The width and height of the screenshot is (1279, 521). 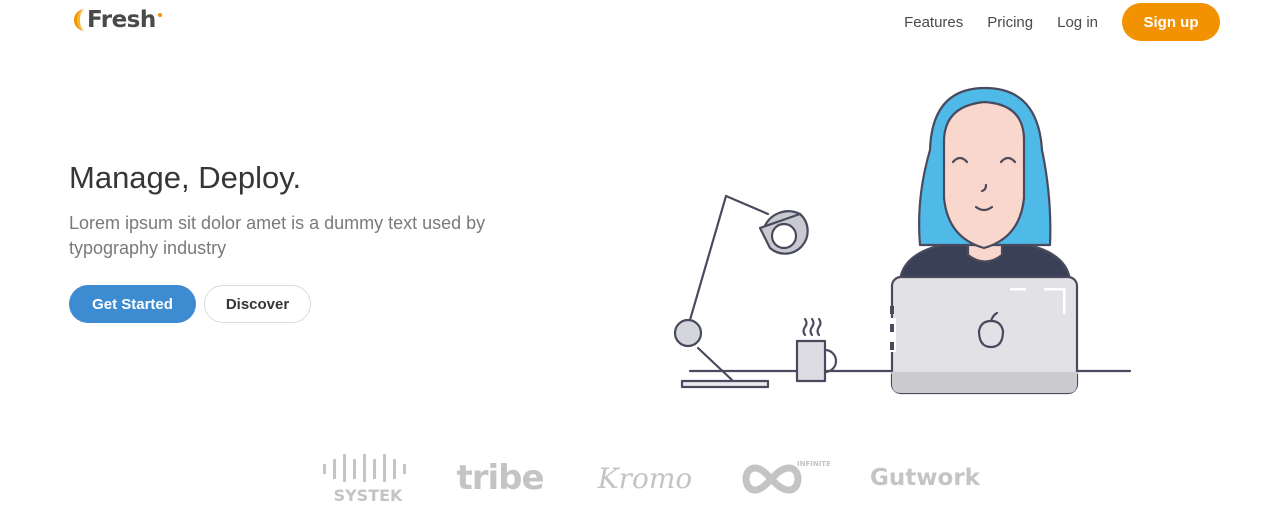 What do you see at coordinates (159, 15) in the screenshot?
I see `logo-dot-icon` at bounding box center [159, 15].